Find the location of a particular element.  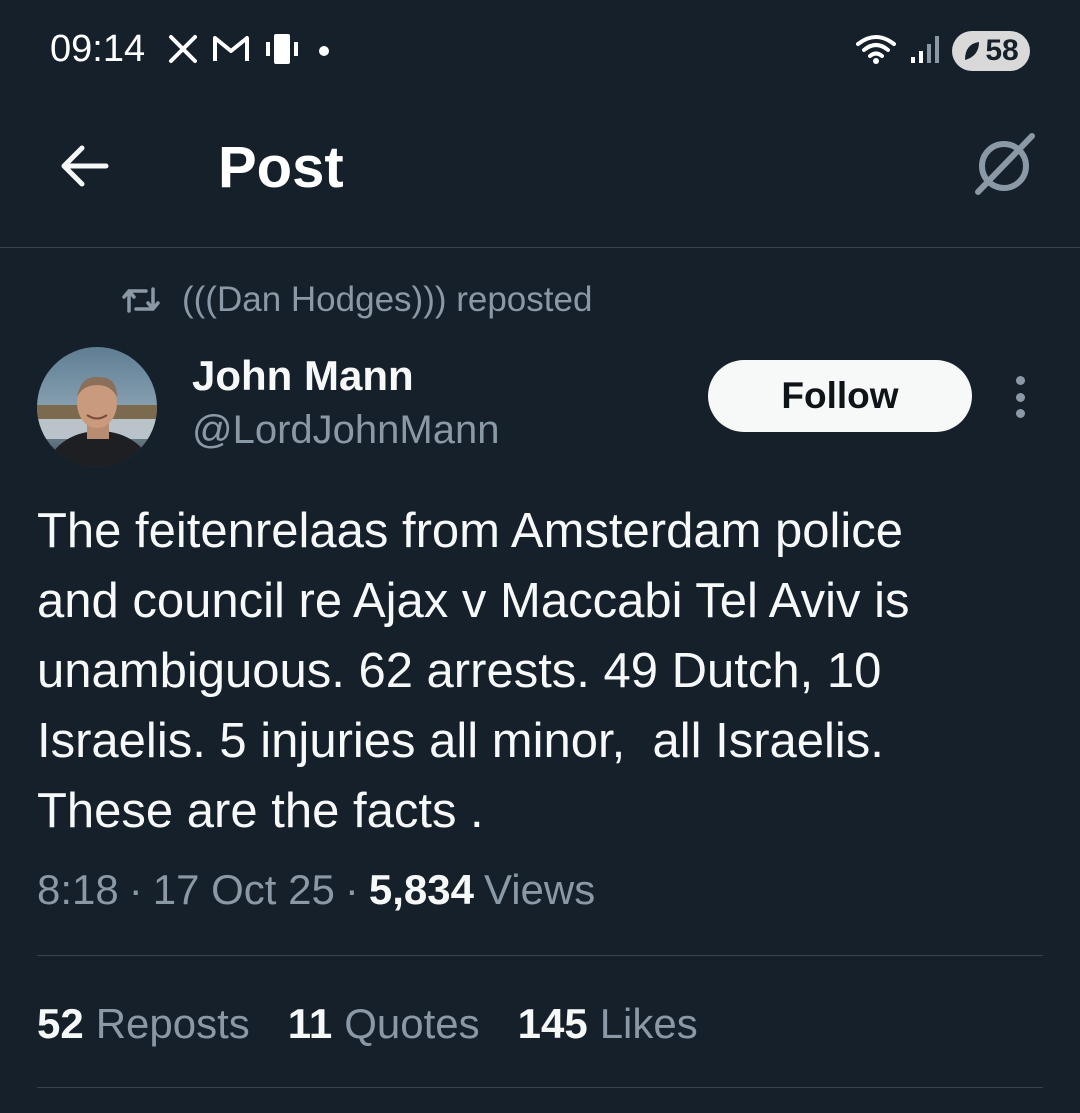

likes-stat: 145 Likes is located at coordinates (608, 1024).